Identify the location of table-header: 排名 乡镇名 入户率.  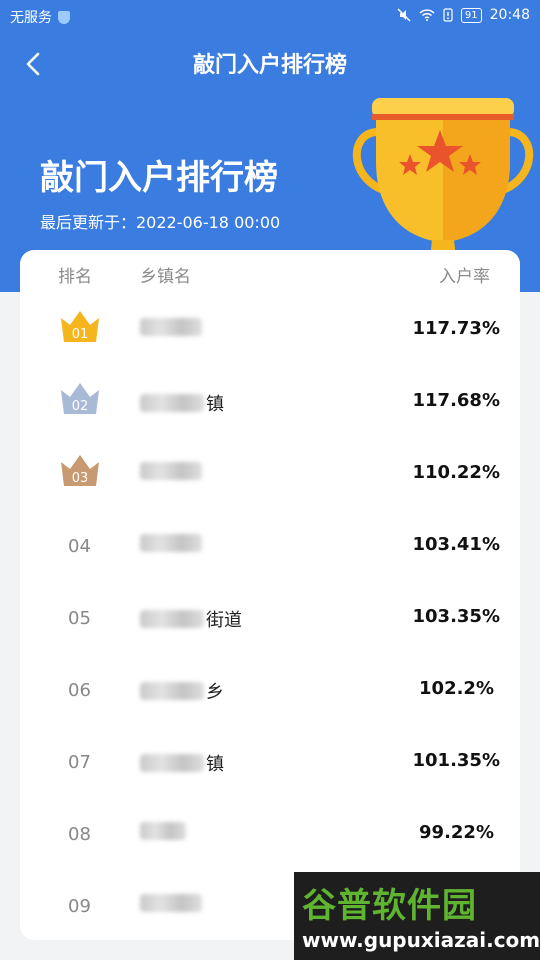
(270, 274).